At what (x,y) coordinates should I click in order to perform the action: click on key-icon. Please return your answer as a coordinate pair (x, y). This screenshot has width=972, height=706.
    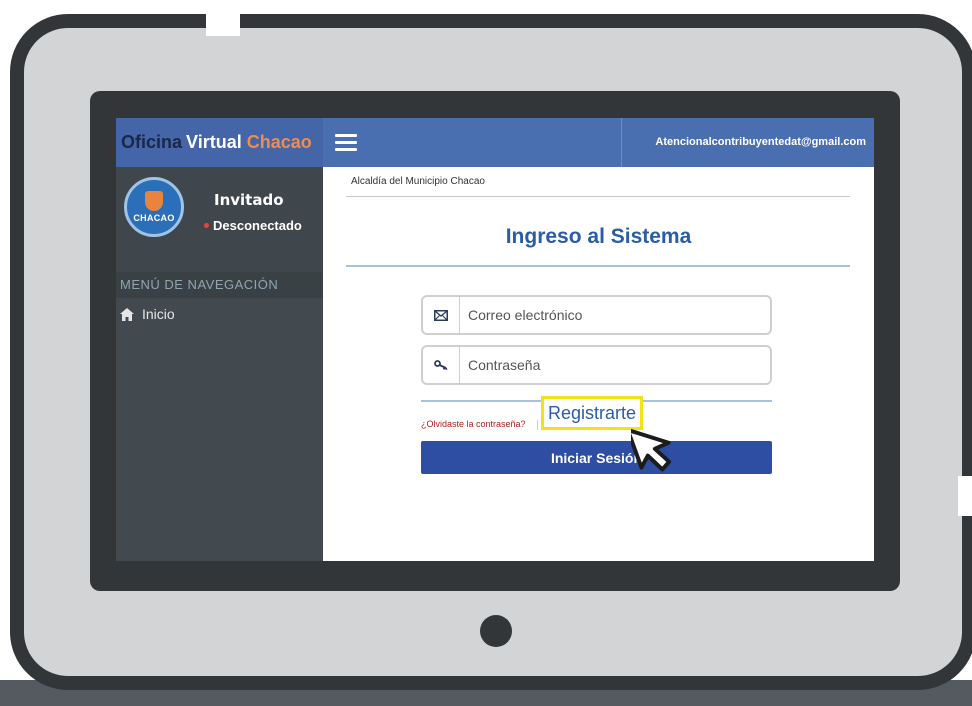
    Looking at the image, I should click on (441, 365).